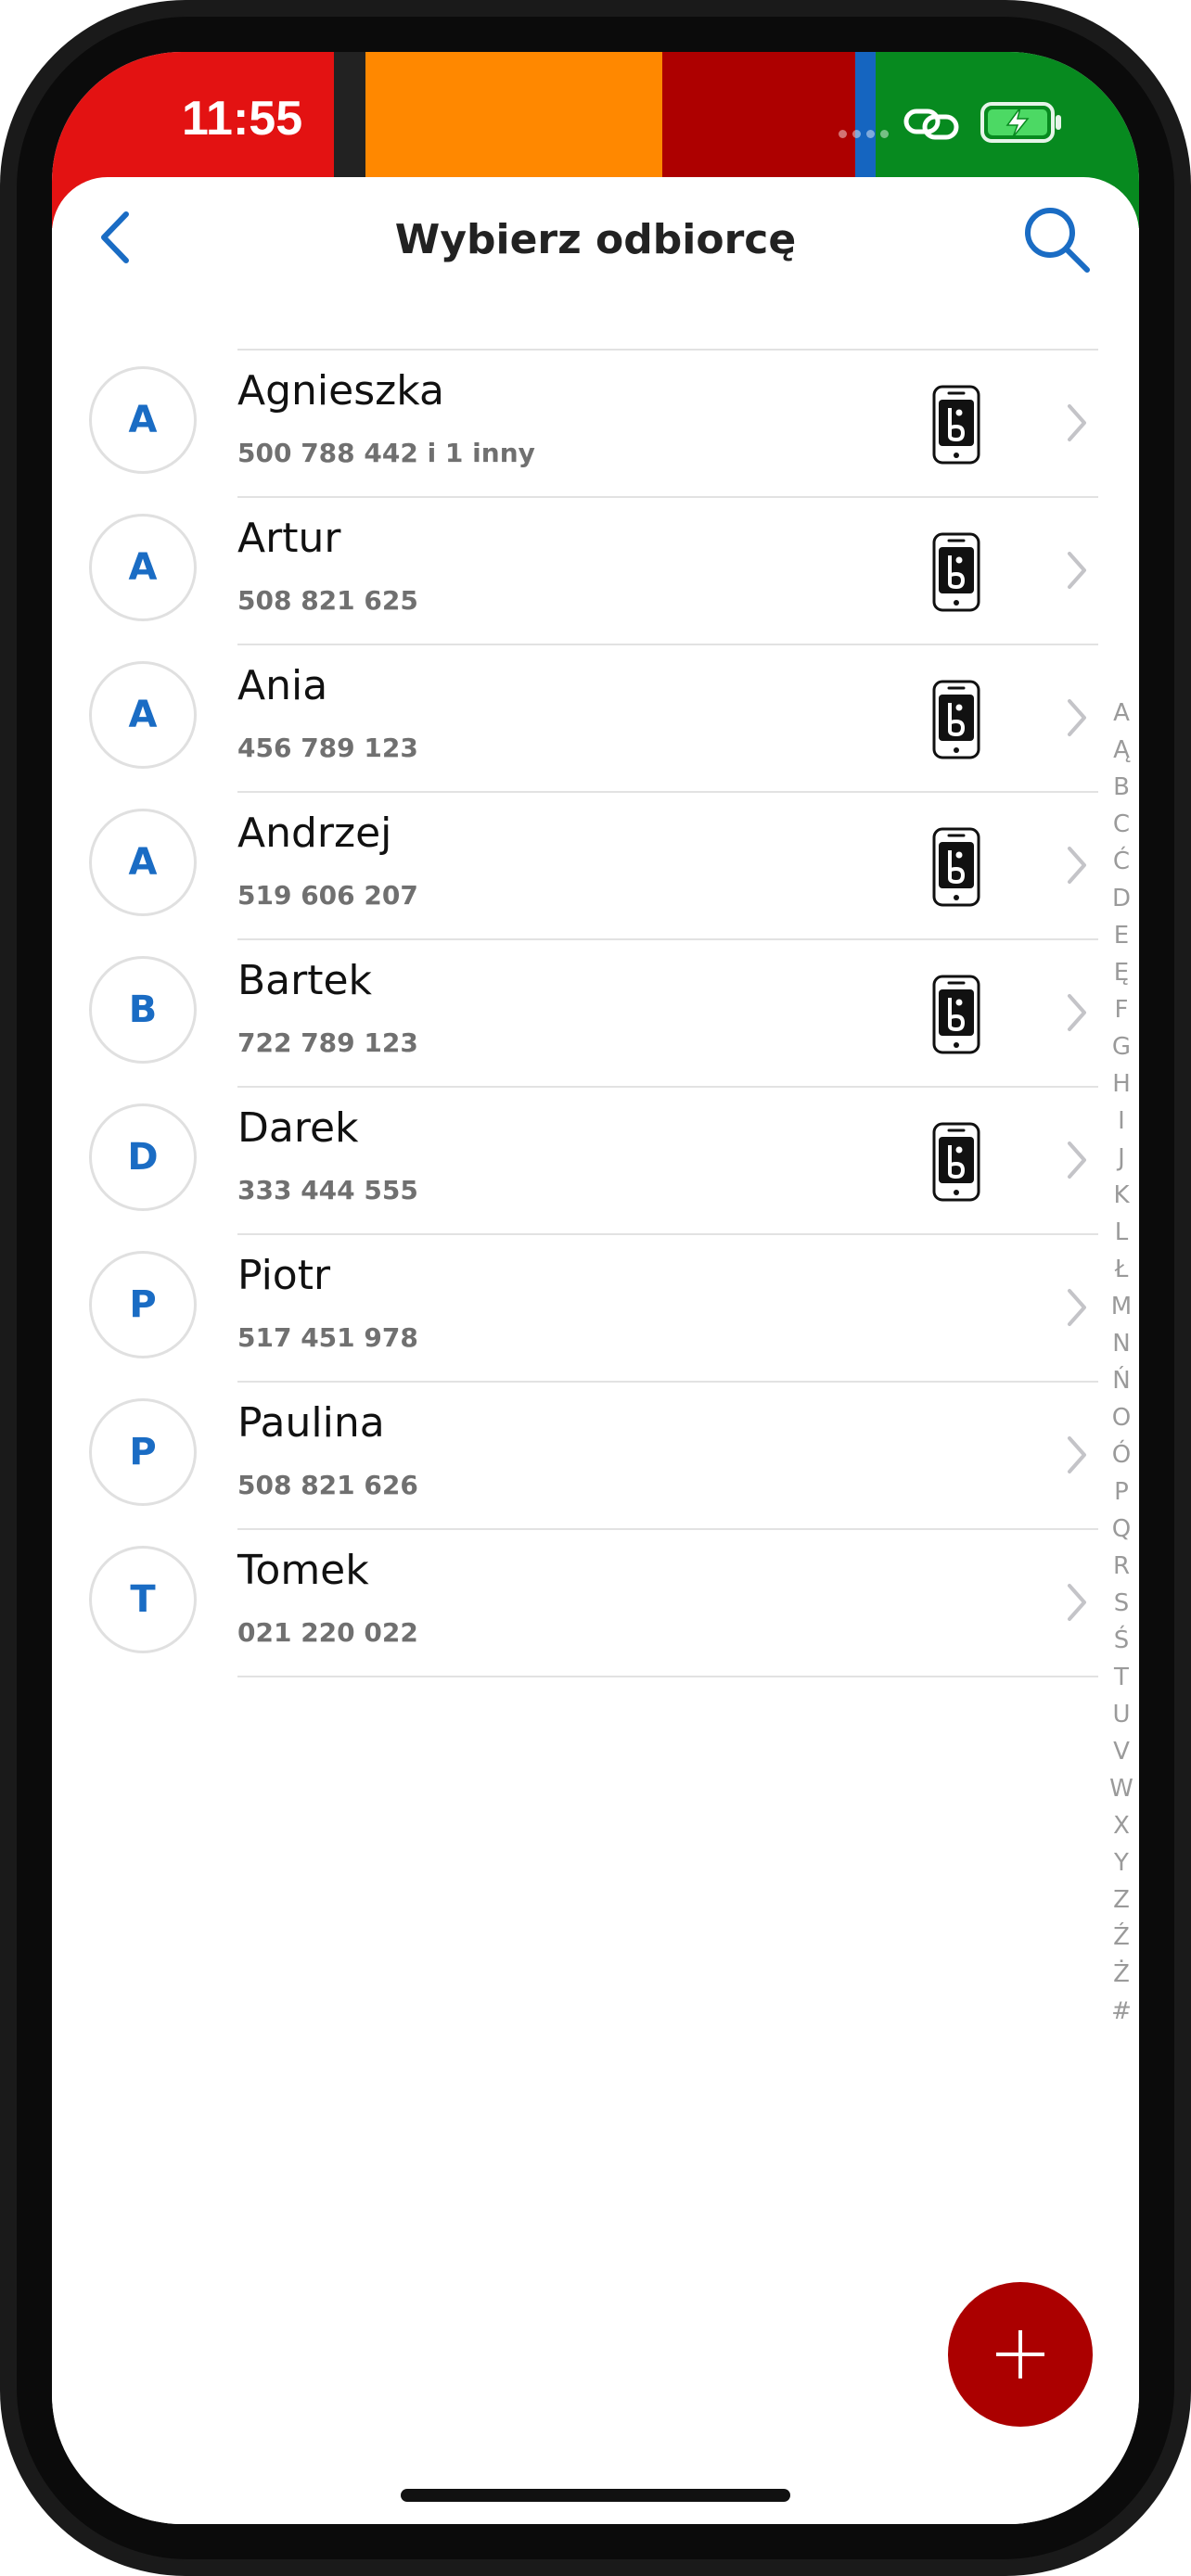 The width and height of the screenshot is (1191, 2576). I want to click on index-letter: Y, so click(1121, 1862).